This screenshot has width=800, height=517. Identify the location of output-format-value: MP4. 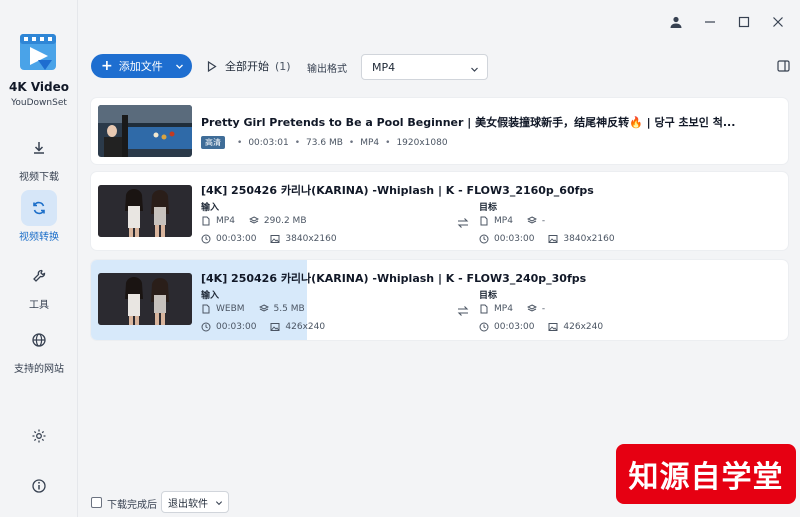
(384, 67).